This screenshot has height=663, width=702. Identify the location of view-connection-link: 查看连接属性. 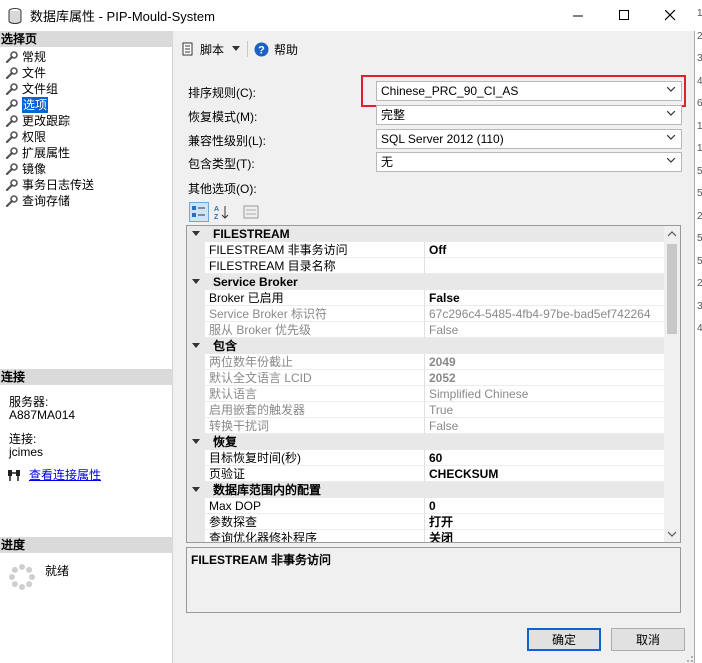
(65, 474).